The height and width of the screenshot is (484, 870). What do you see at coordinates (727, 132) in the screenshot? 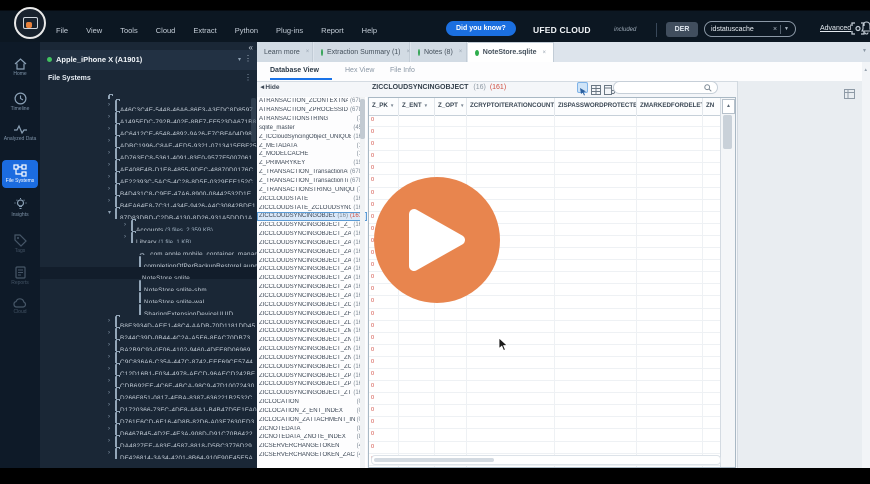
I see `scrollbar-thumb` at bounding box center [727, 132].